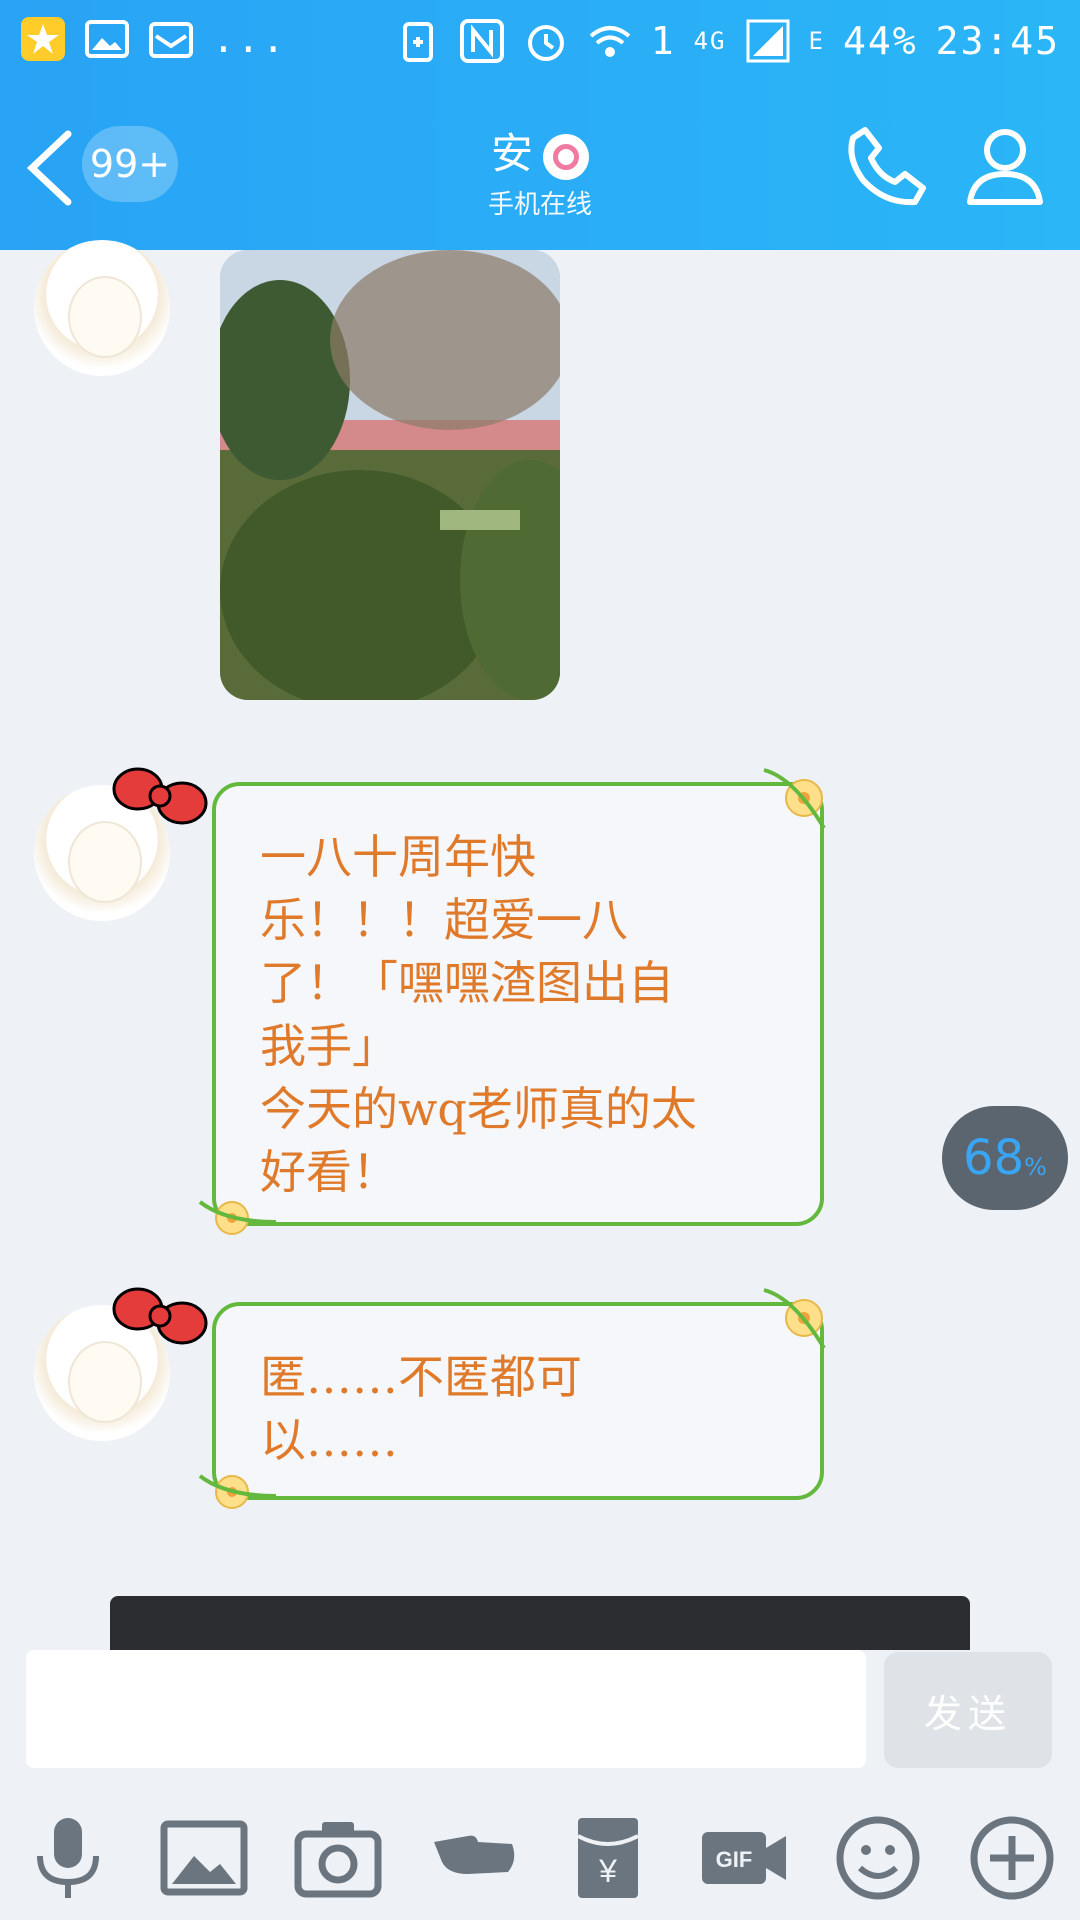 The width and height of the screenshot is (1080, 1920). I want to click on sim-slot: 1, so click(663, 41).